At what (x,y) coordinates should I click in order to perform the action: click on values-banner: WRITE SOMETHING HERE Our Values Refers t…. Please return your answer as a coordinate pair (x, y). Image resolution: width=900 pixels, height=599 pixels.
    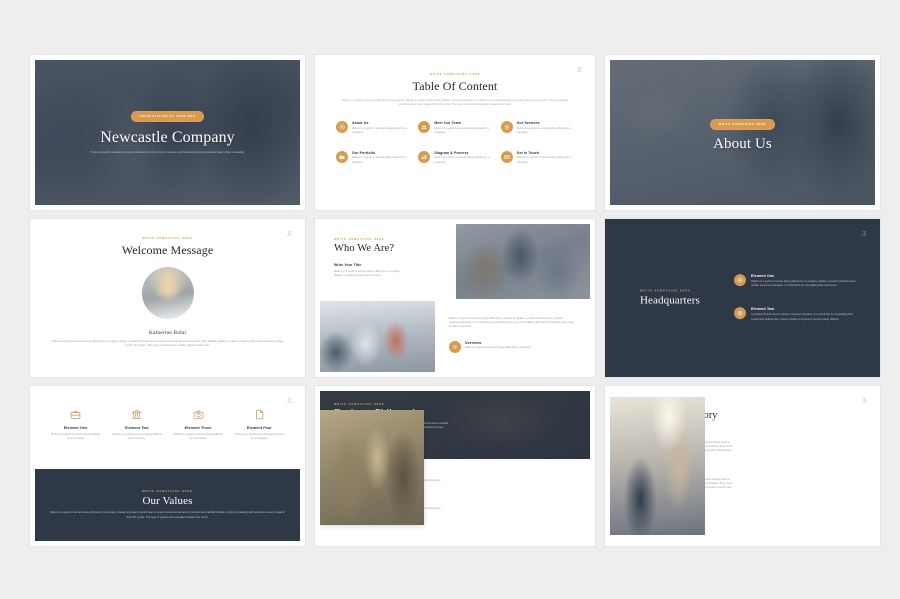
    Looking at the image, I should click on (167, 505).